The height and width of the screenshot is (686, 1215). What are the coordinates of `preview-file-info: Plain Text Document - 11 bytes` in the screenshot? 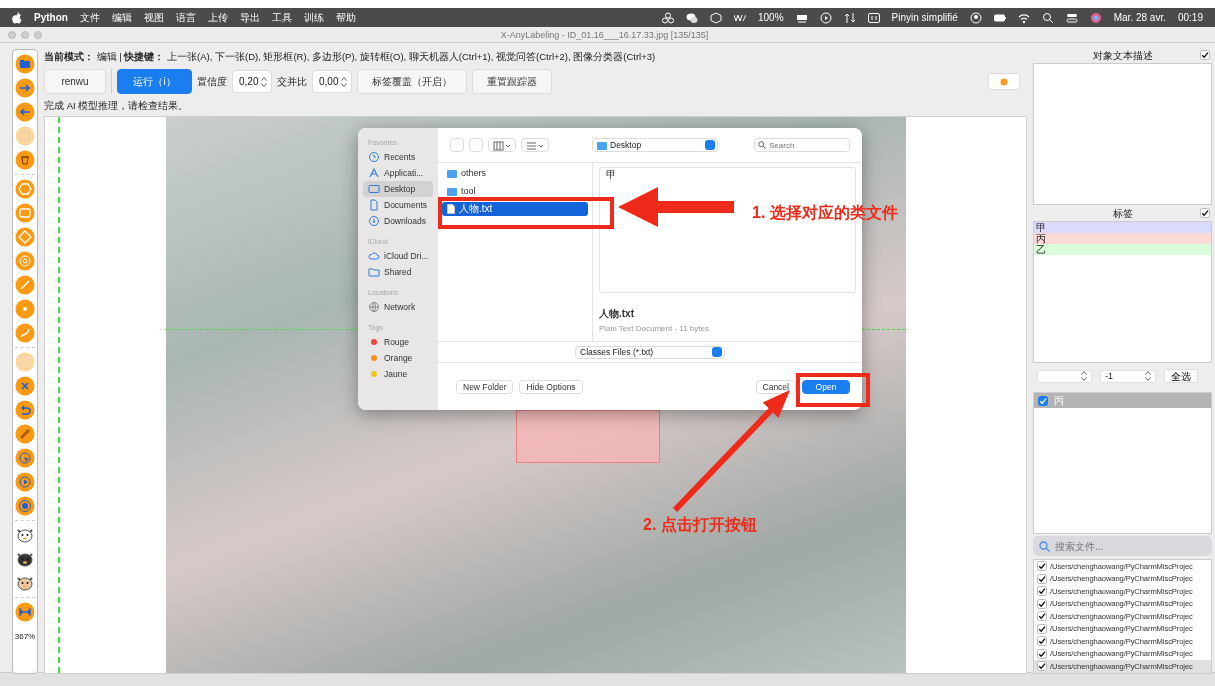 It's located at (654, 328).